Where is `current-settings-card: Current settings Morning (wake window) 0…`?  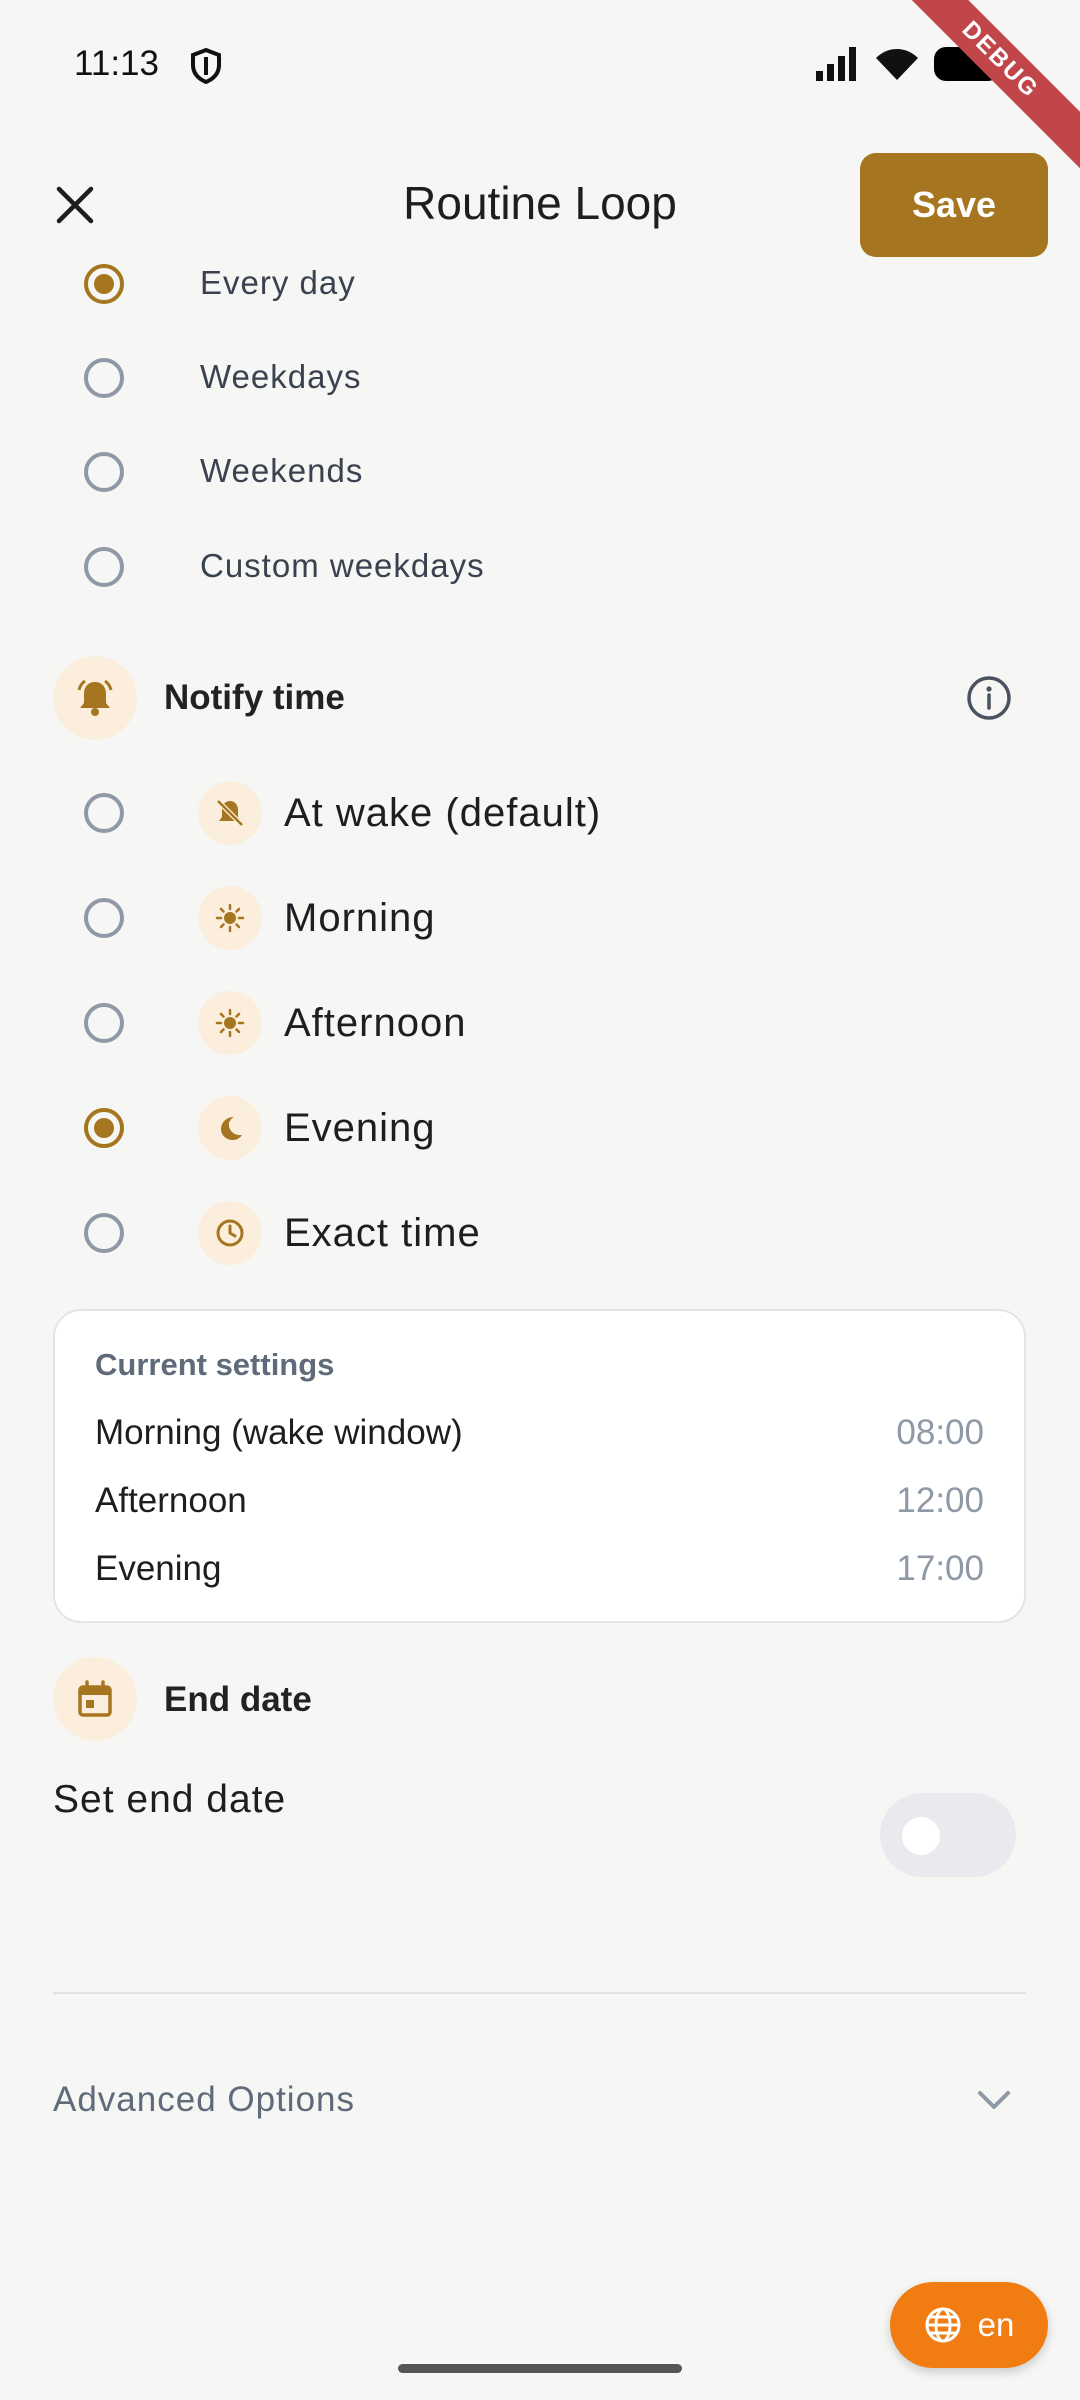 current-settings-card: Current settings Morning (wake window) 0… is located at coordinates (539, 1466).